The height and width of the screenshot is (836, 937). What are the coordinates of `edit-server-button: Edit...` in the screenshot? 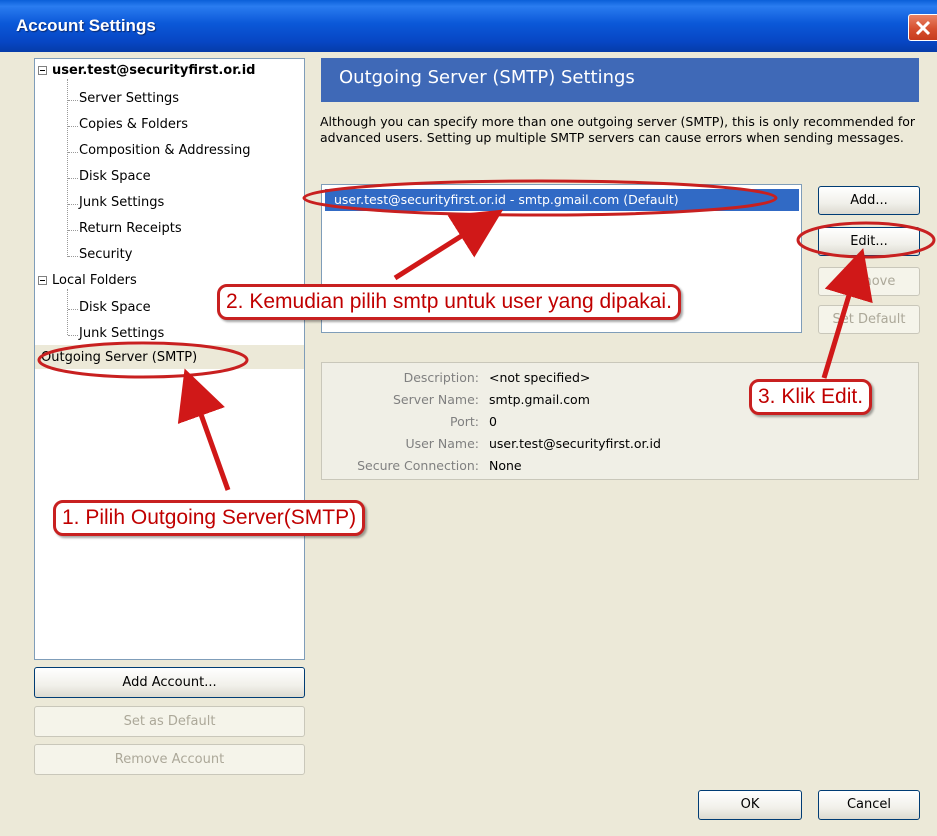 It's located at (869, 241).